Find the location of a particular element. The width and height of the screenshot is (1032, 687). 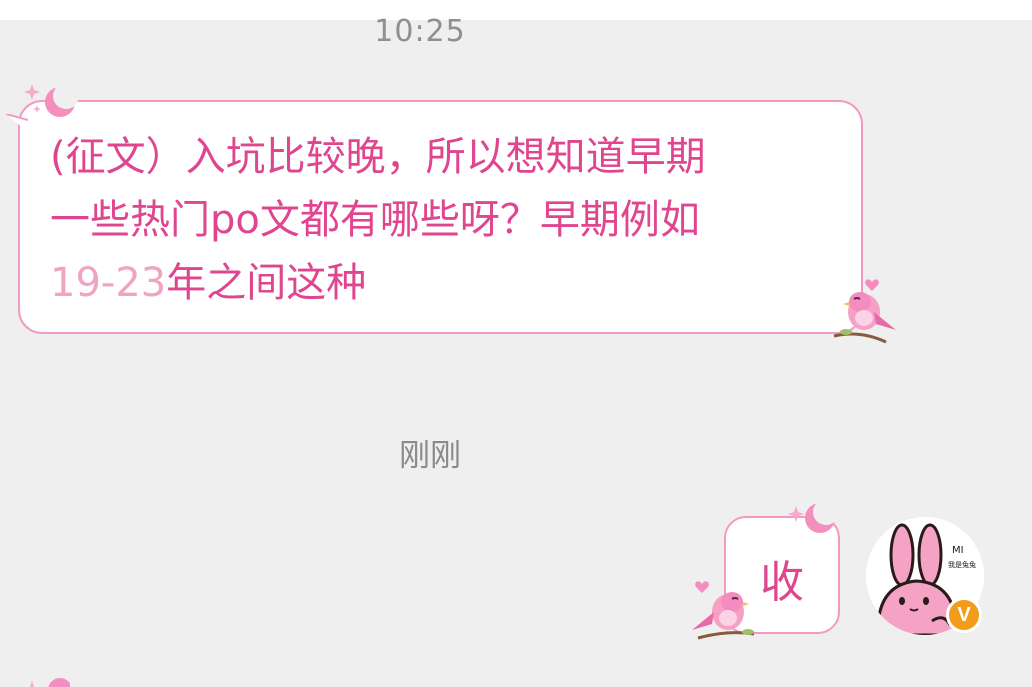

message-line-1: (征文）入坑比较晚，所以想知道早期 is located at coordinates (378, 157).